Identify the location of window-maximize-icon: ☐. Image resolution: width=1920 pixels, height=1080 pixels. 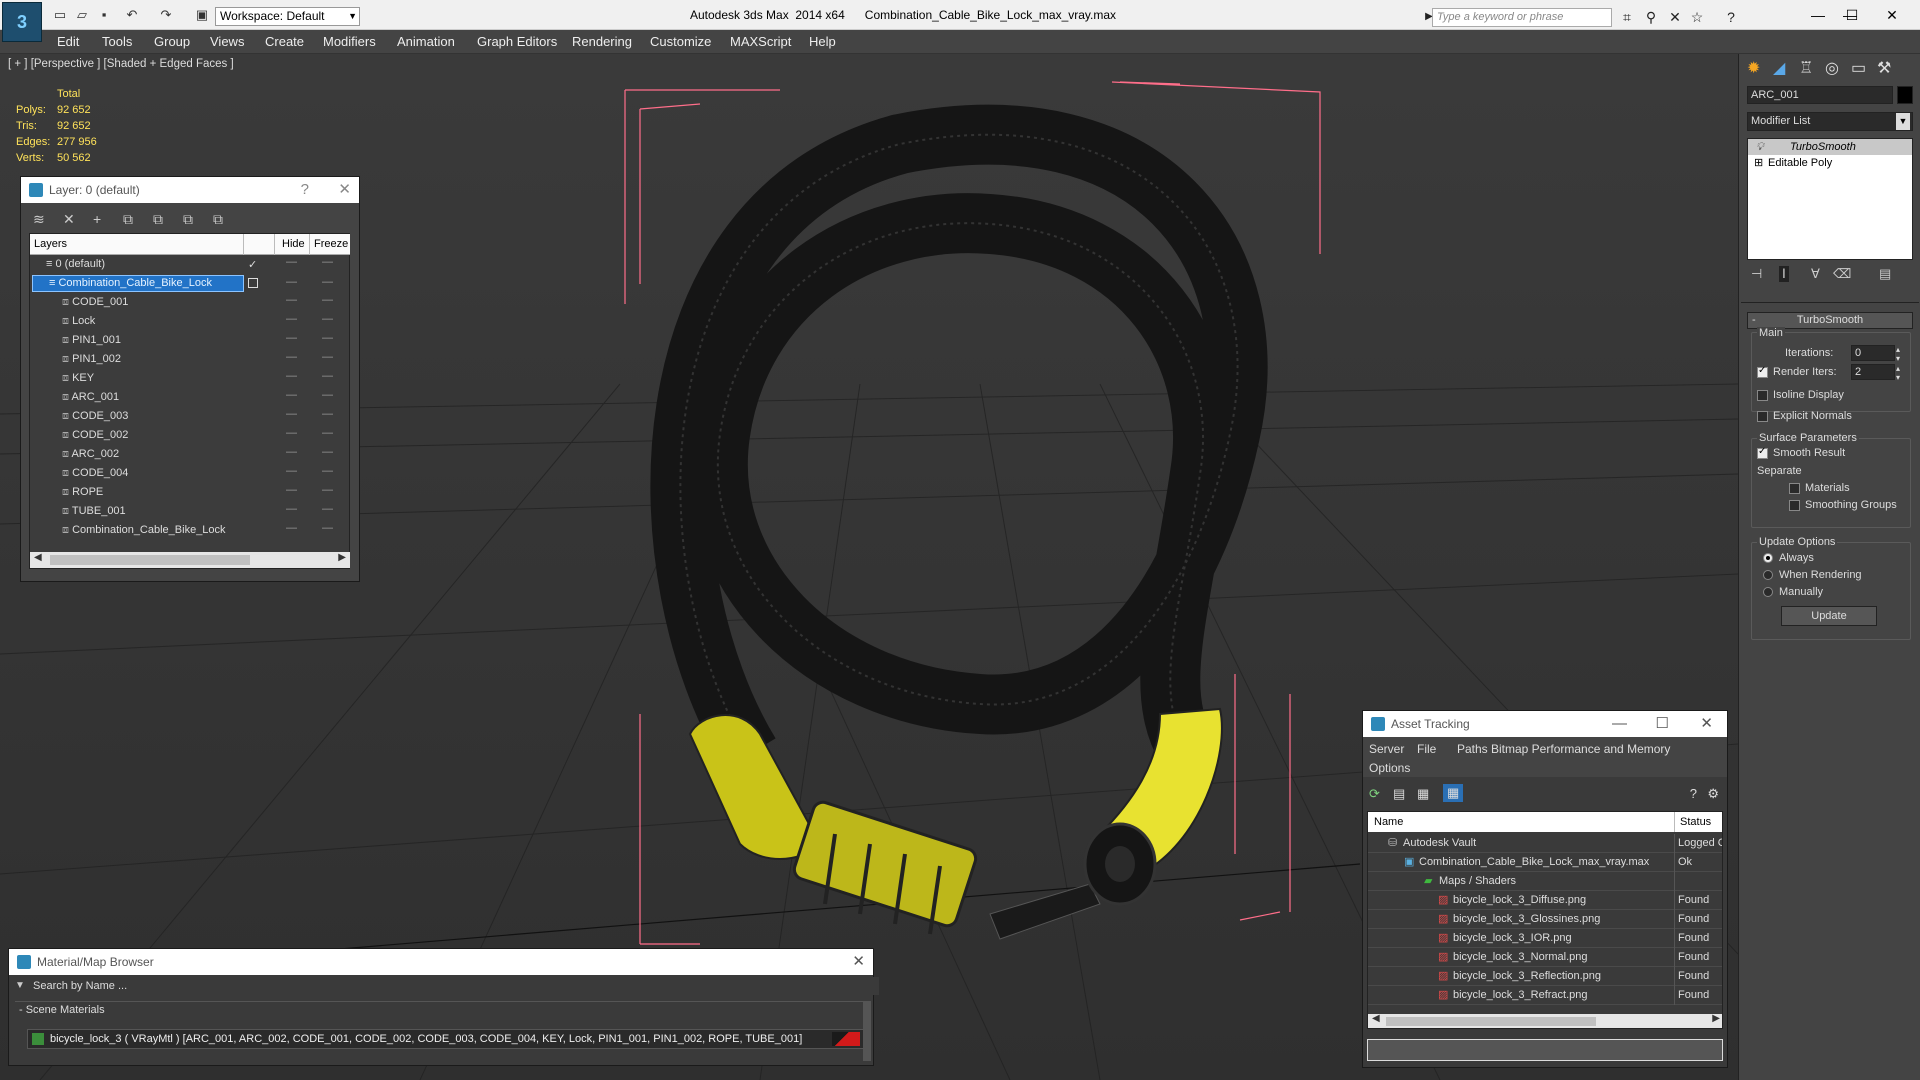
(1852, 15).